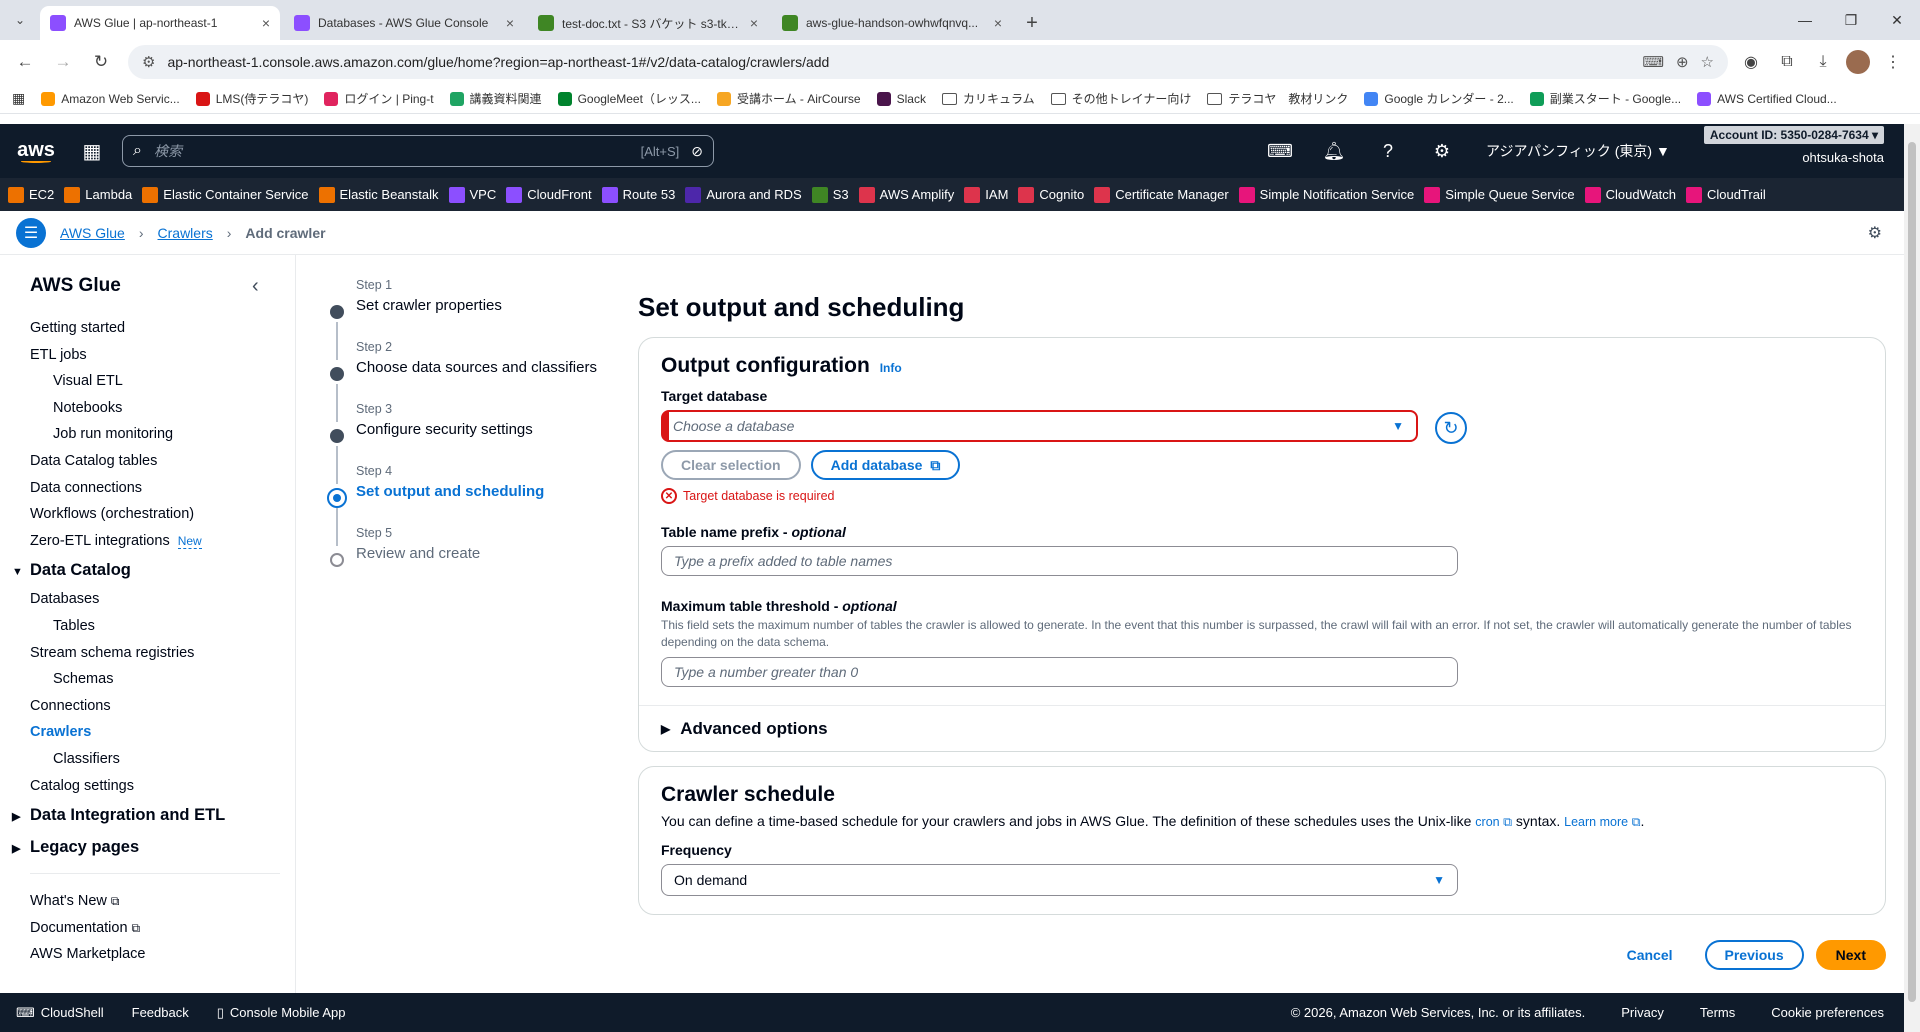  I want to click on services-menu-icon: ▦, so click(92, 151).